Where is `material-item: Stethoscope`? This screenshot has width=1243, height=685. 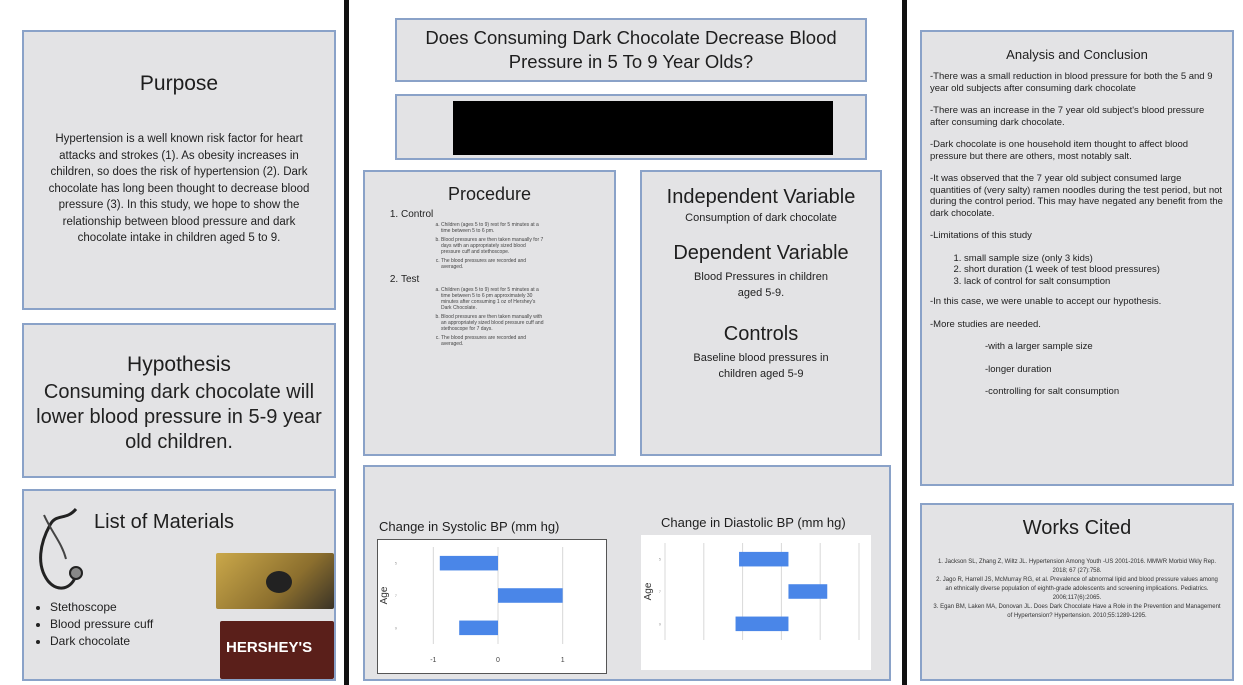 material-item: Stethoscope is located at coordinates (101, 607).